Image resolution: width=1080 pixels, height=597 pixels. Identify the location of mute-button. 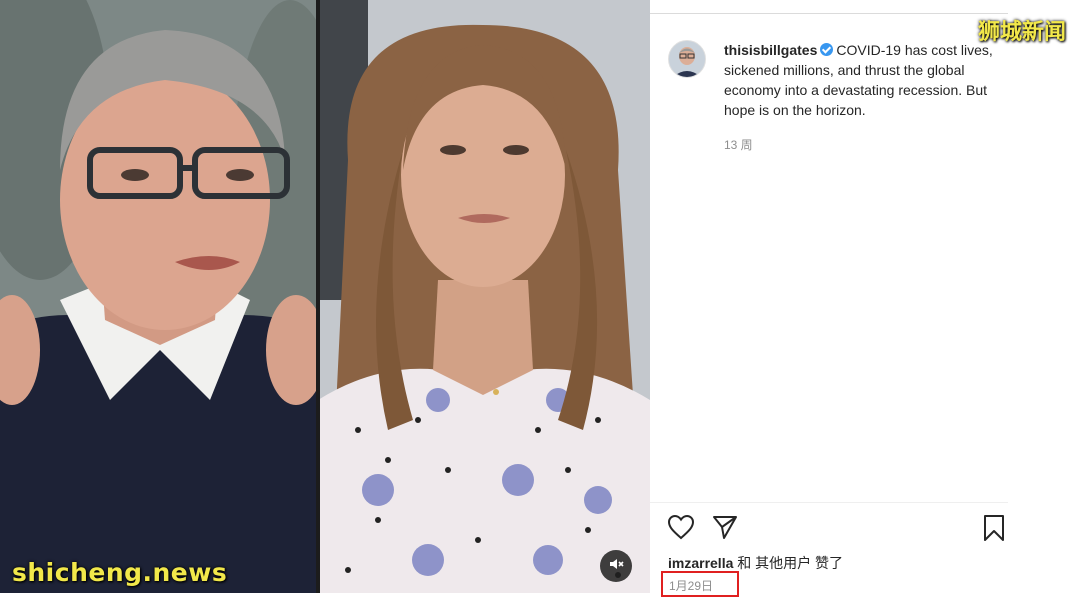
(616, 566).